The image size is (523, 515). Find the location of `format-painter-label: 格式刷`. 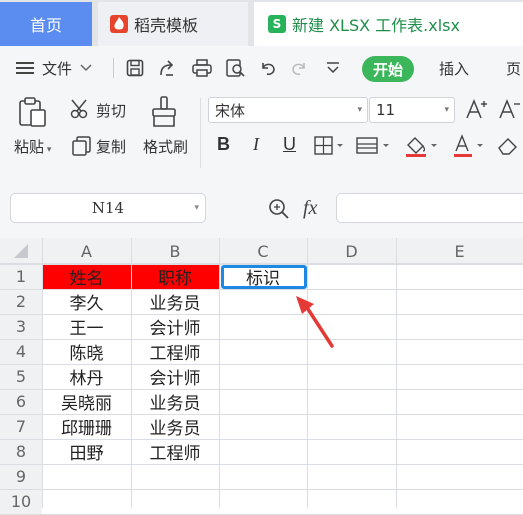

format-painter-label: 格式刷 is located at coordinates (166, 147).